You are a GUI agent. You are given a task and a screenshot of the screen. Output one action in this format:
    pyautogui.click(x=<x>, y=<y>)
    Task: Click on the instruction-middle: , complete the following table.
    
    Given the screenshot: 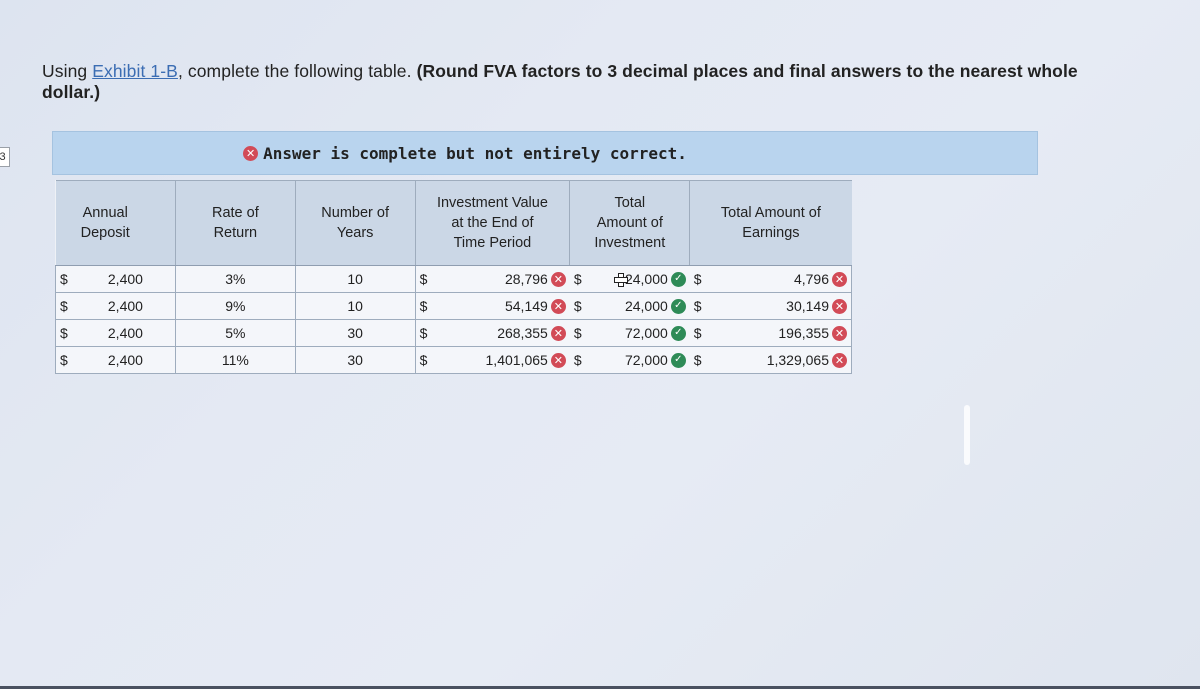 What is the action you would take?
    pyautogui.click(x=297, y=71)
    